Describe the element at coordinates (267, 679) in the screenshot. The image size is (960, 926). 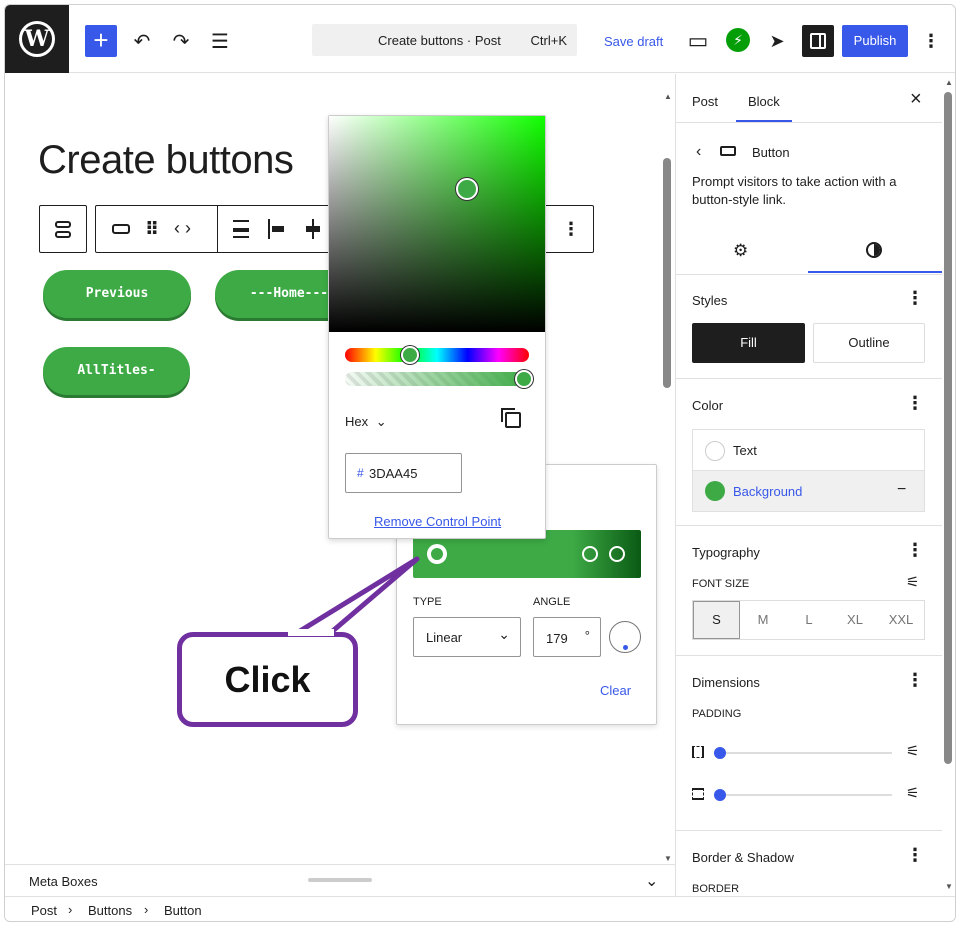
I see `click-callout: Click` at that location.